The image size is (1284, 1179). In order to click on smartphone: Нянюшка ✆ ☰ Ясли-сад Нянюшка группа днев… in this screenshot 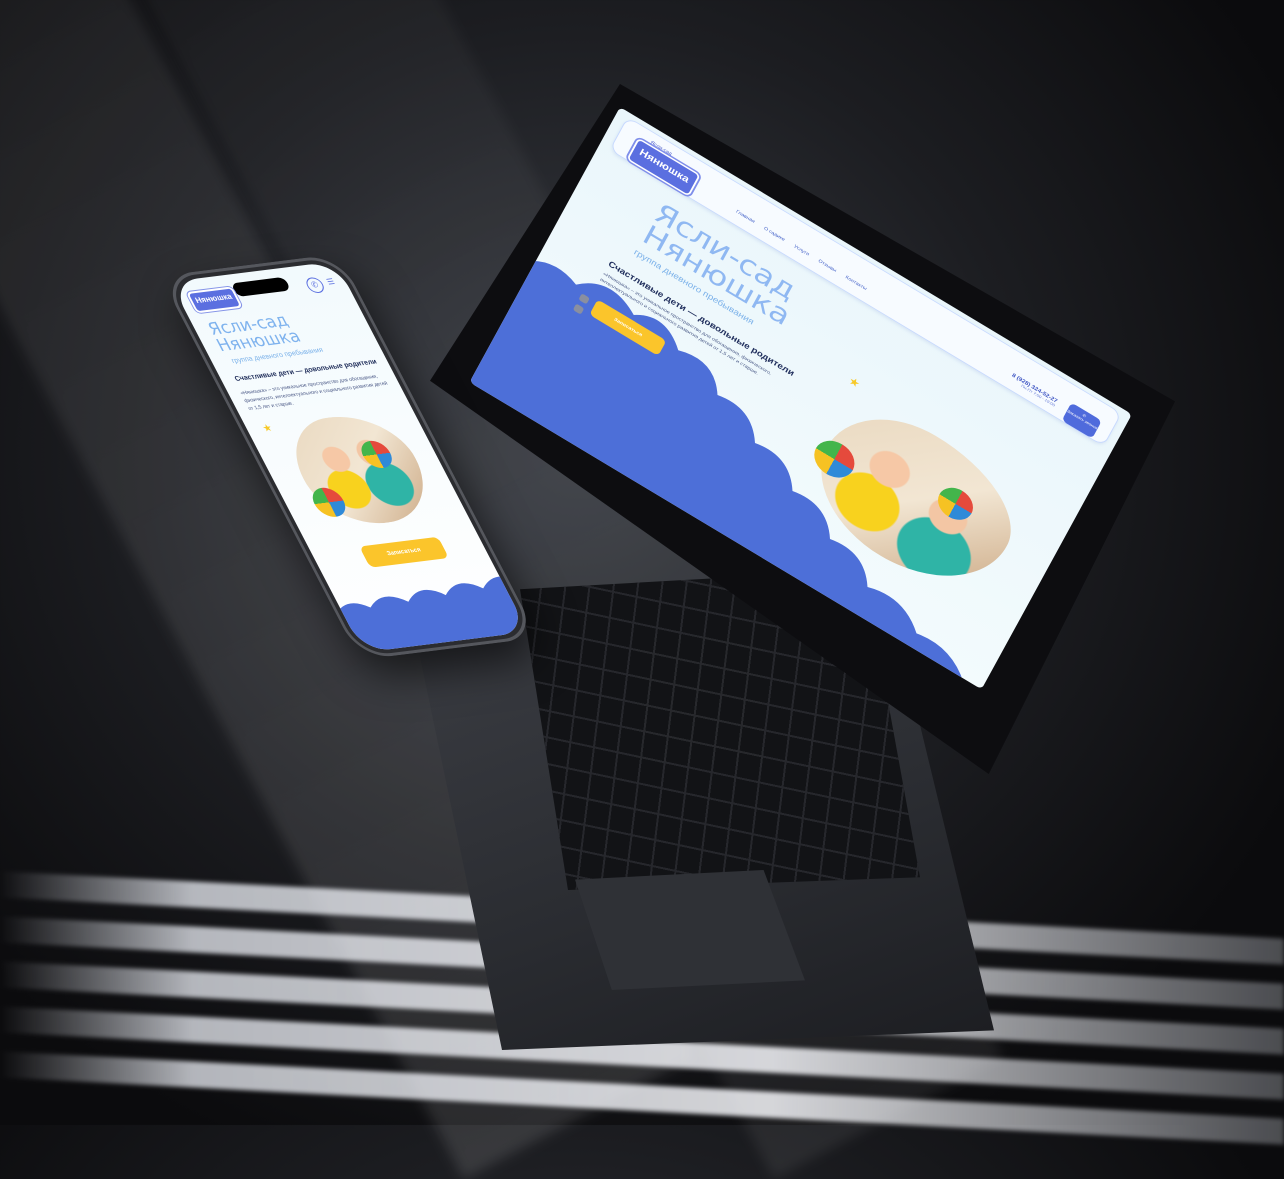, I will do `click(350, 472)`.